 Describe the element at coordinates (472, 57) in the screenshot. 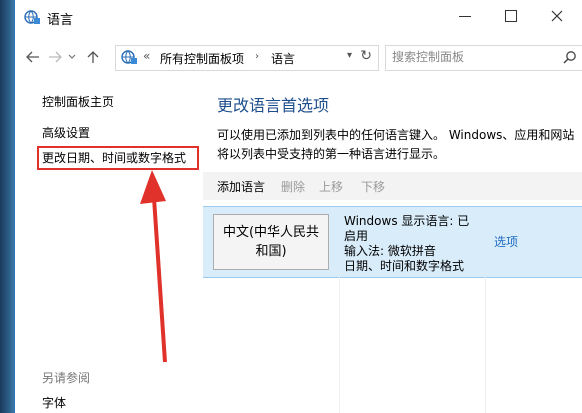

I see `search-input` at that location.